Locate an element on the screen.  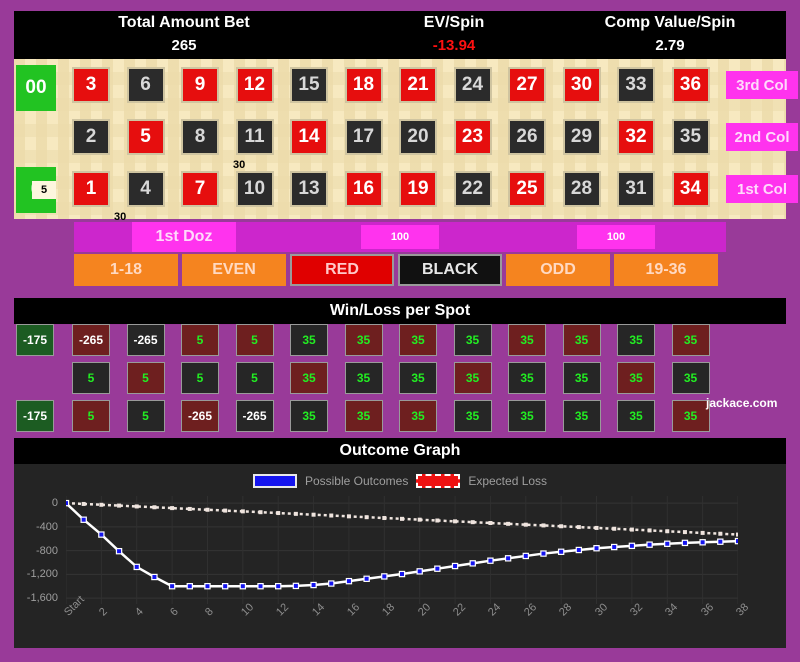
bet-spot-36: 36 is located at coordinates (690, 85).